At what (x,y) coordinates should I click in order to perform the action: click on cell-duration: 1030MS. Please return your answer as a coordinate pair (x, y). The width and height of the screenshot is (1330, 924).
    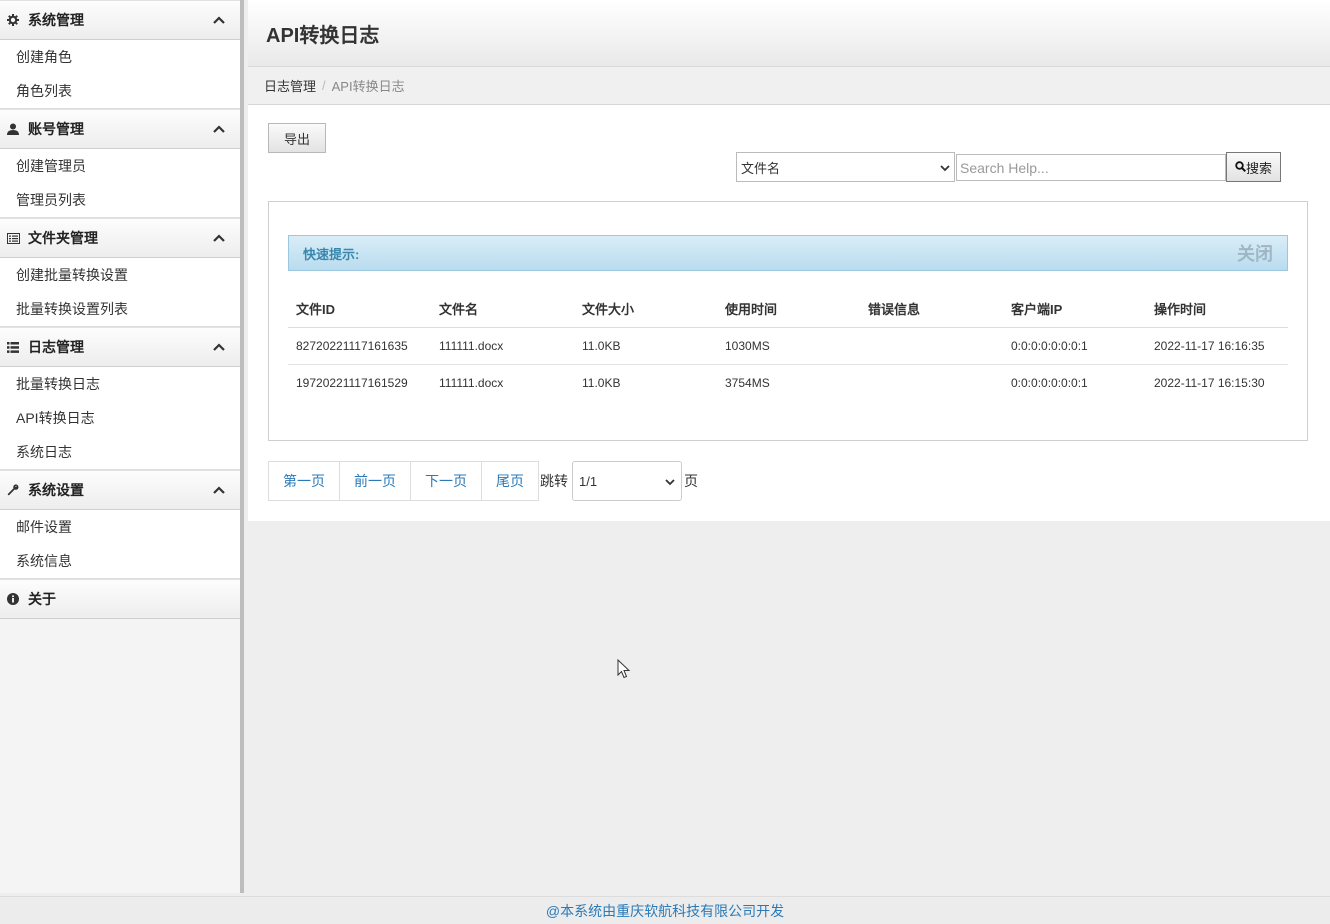
    Looking at the image, I should click on (788, 346).